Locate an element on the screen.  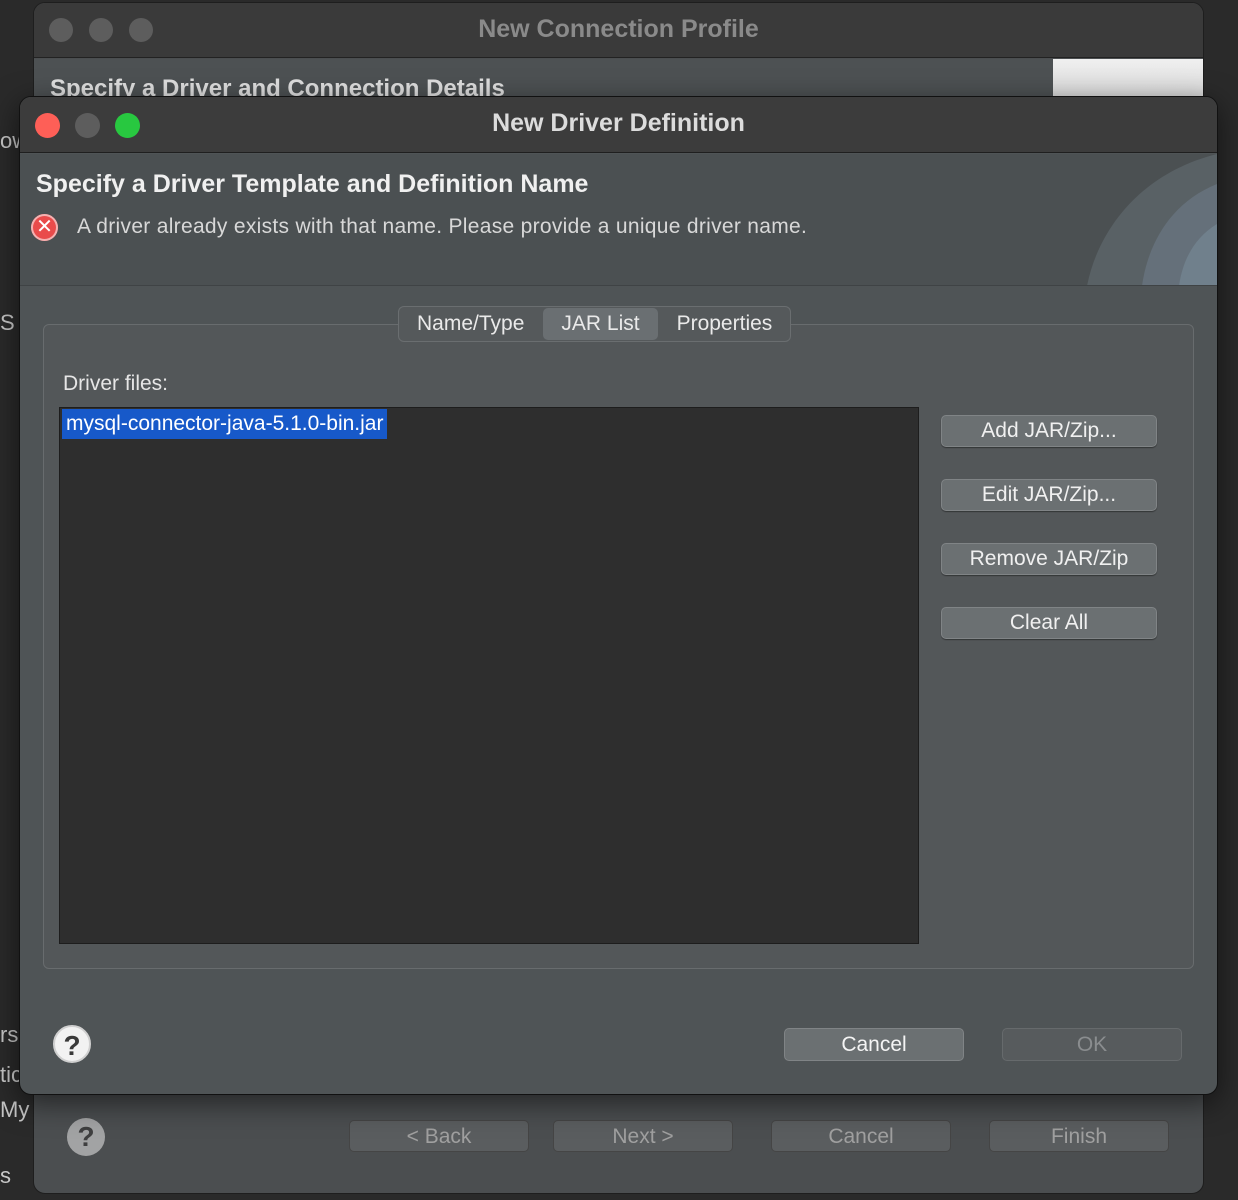
edge-text-fragment: S is located at coordinates (7, 322).